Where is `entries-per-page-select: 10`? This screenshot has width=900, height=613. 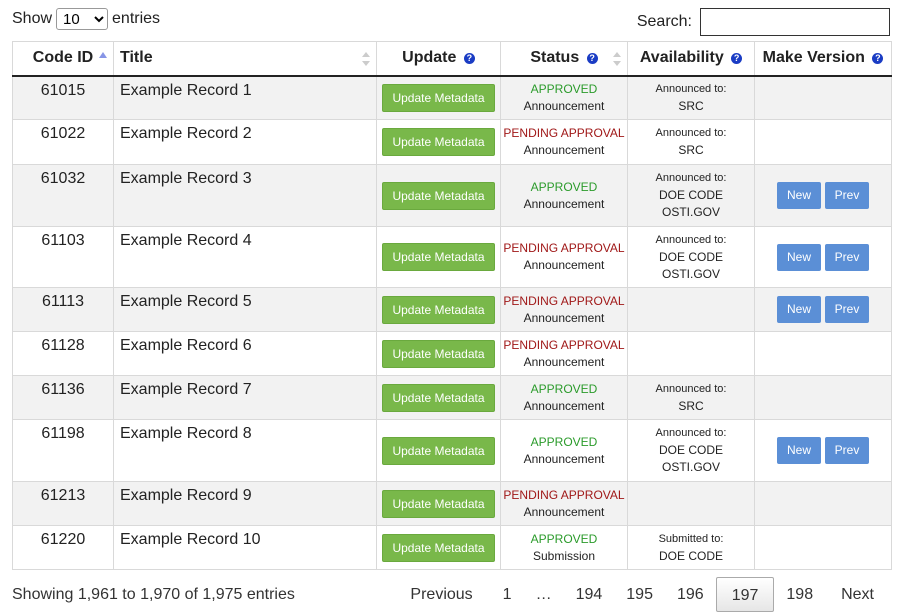
entries-per-page-select: 10 is located at coordinates (82, 19).